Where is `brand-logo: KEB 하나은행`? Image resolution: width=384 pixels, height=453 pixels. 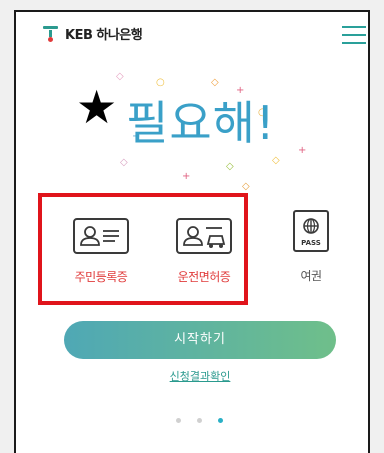 brand-logo: KEB 하나은행 is located at coordinates (92, 33).